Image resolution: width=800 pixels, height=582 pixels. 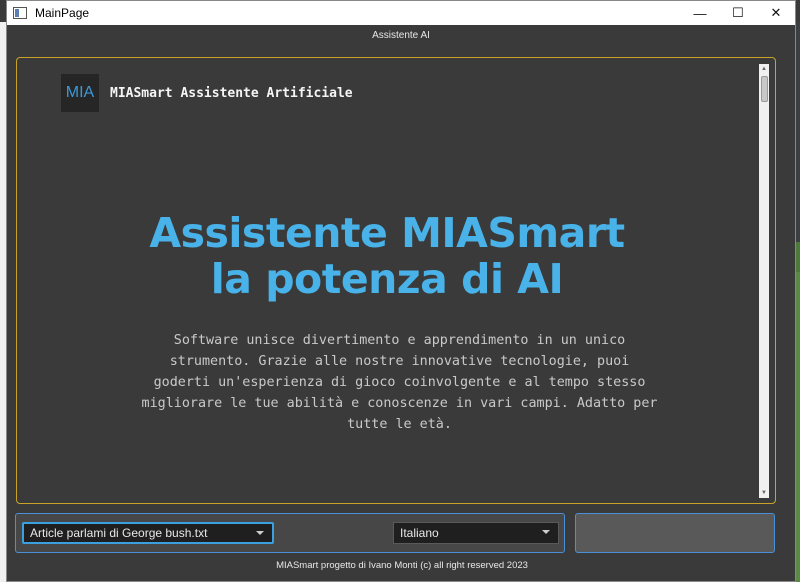 I want to click on title-bar: MainPage — ☐ ✕, so click(x=401, y=13).